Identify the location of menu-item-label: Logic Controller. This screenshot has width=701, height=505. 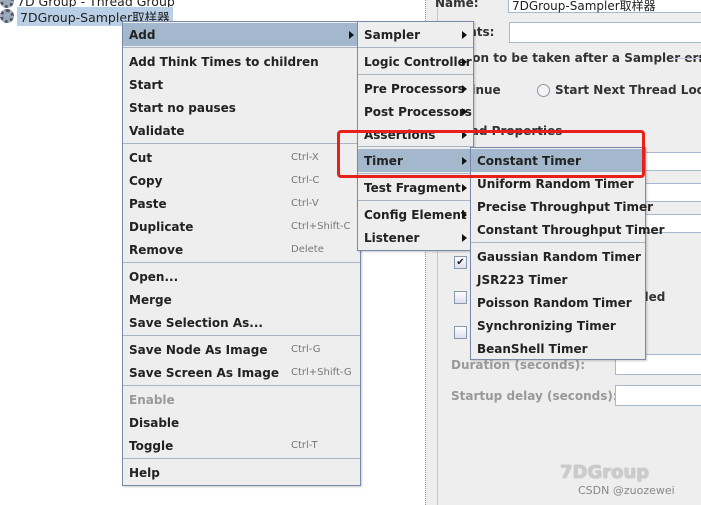
(418, 61).